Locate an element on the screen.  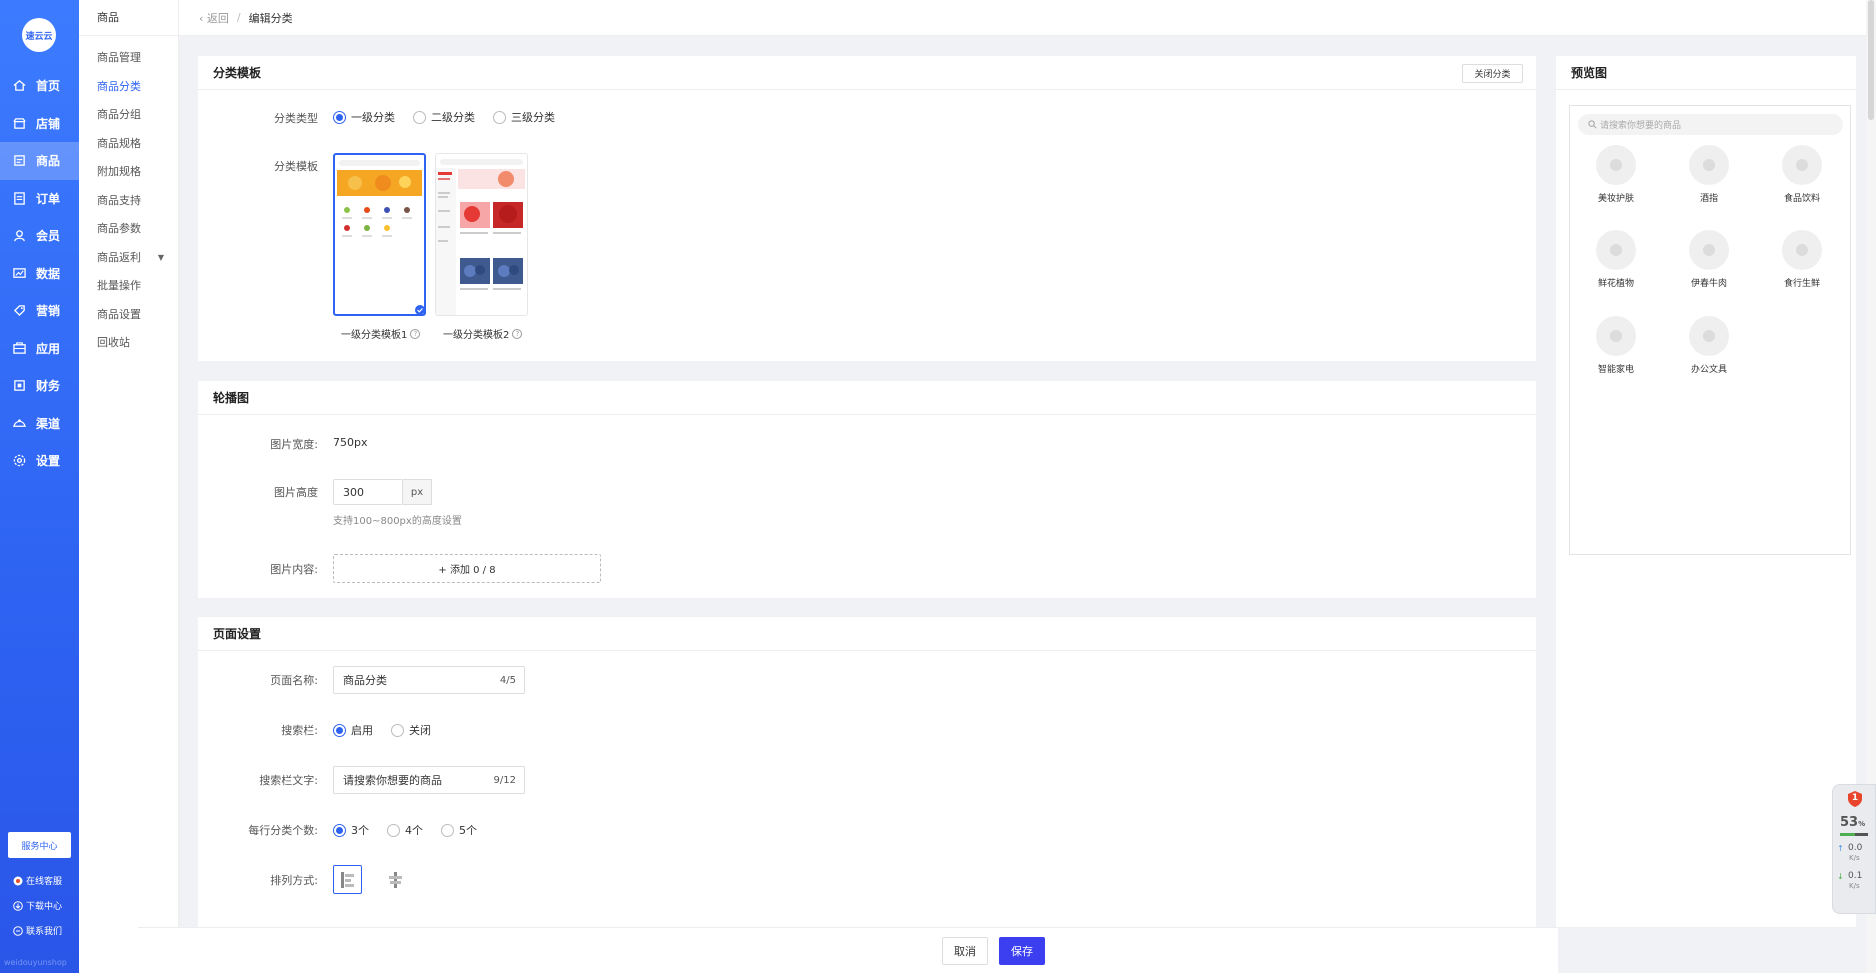
logo: 速云云 is located at coordinates (39, 35).